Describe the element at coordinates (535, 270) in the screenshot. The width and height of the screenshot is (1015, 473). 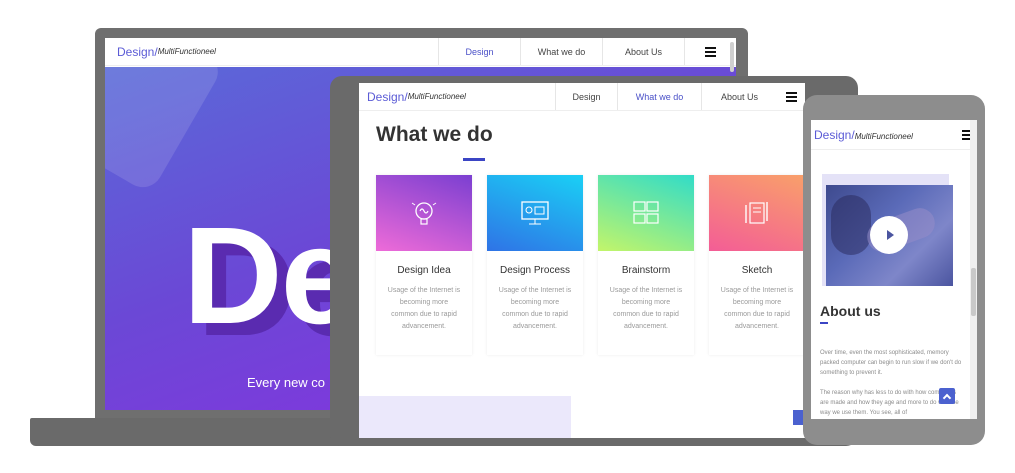
I see `card-title: Design Process` at that location.